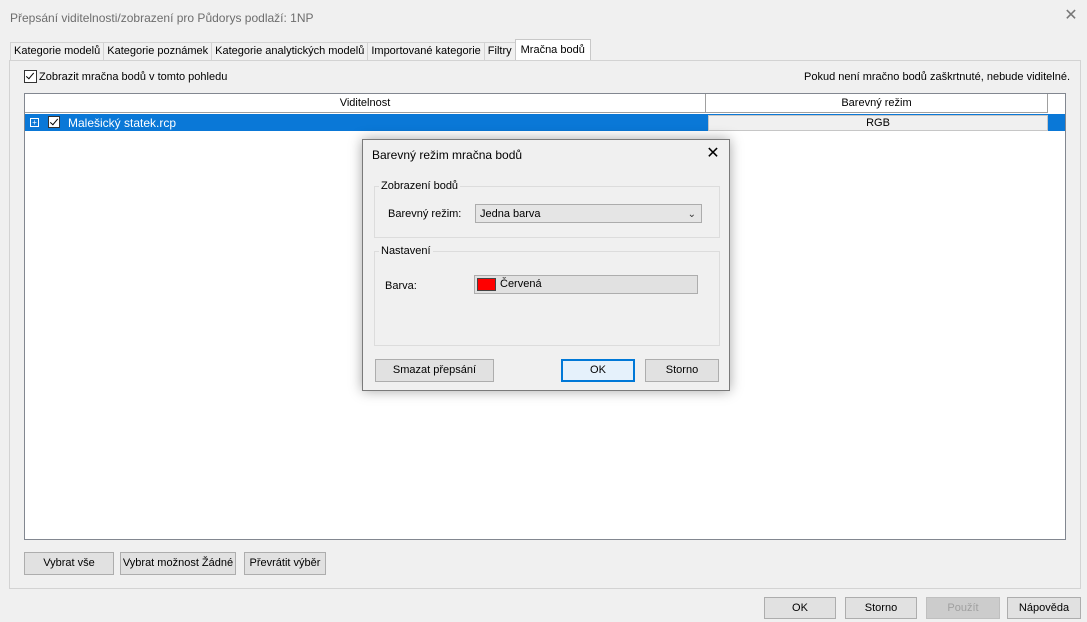  What do you see at coordinates (420, 186) in the screenshot?
I see `group-point-display-title: Zobrazení bodů` at bounding box center [420, 186].